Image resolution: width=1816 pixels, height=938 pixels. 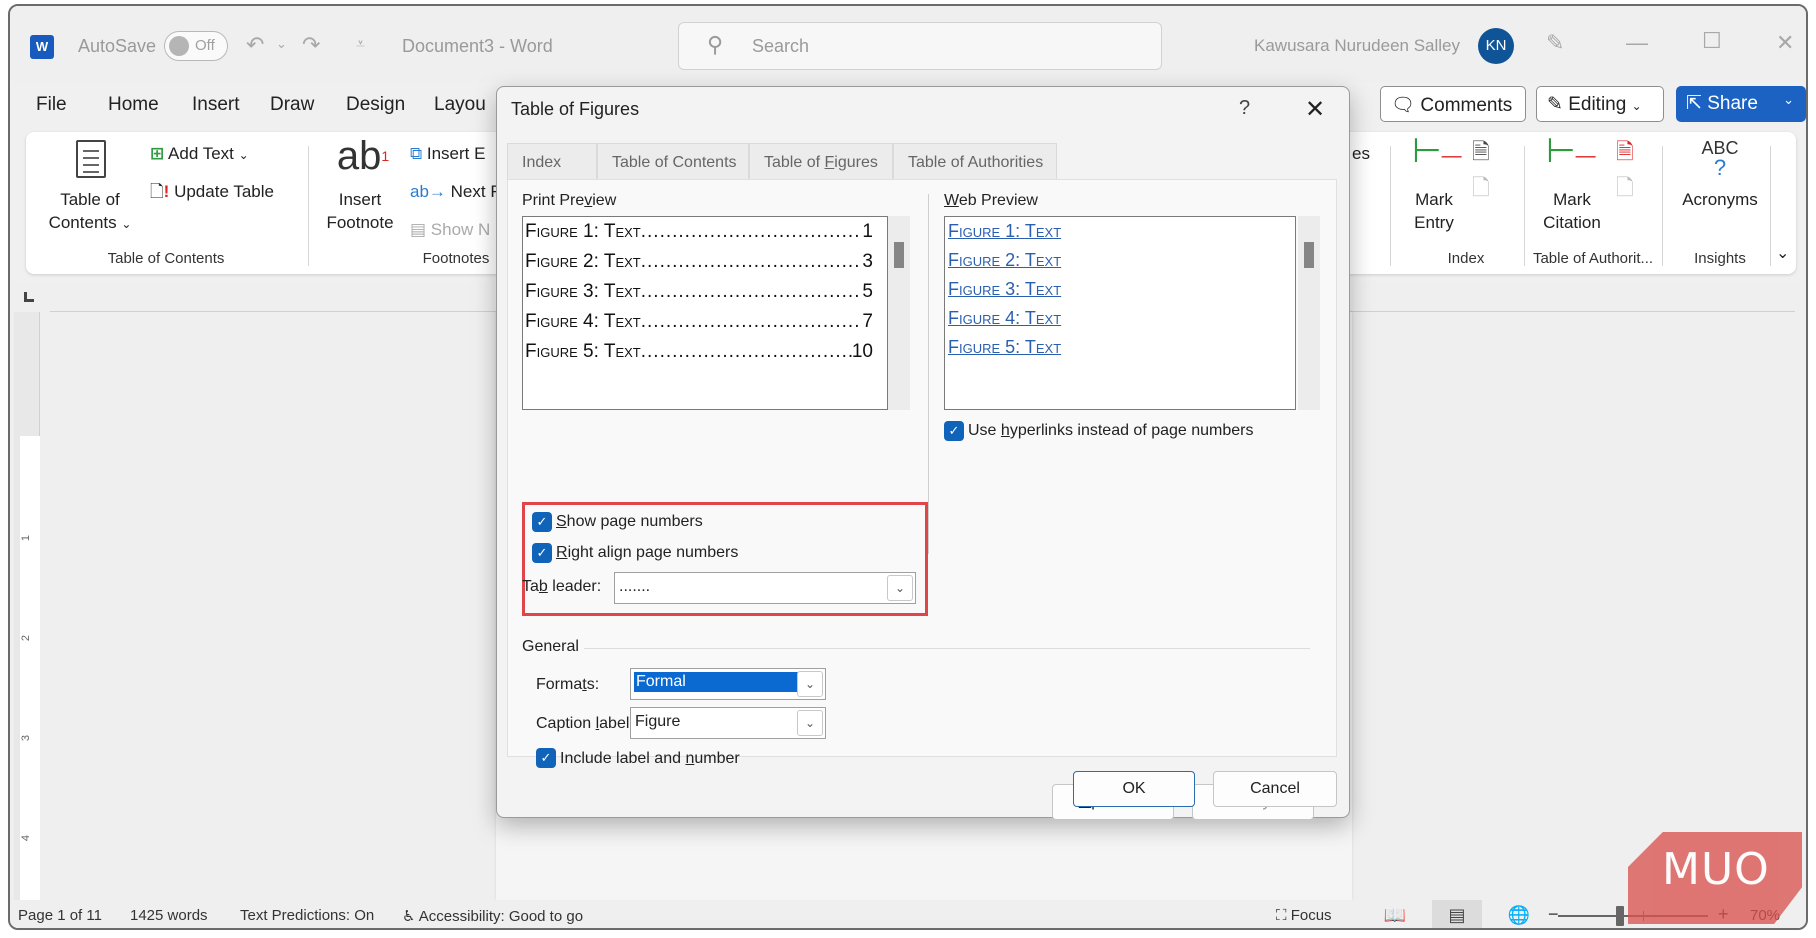 What do you see at coordinates (1572, 211) in the screenshot?
I see `mark-citation-button: Mark Citation` at bounding box center [1572, 211].